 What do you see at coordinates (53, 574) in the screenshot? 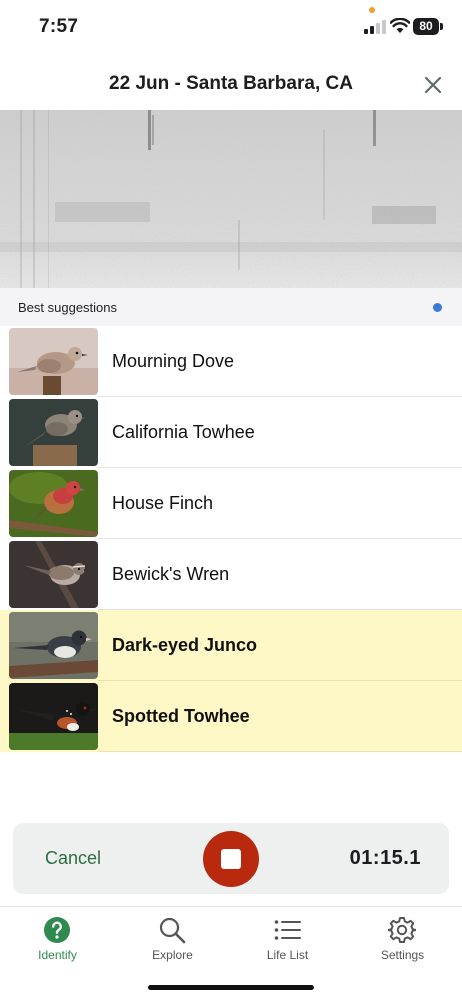
I see `bewicks-wren-photo` at bounding box center [53, 574].